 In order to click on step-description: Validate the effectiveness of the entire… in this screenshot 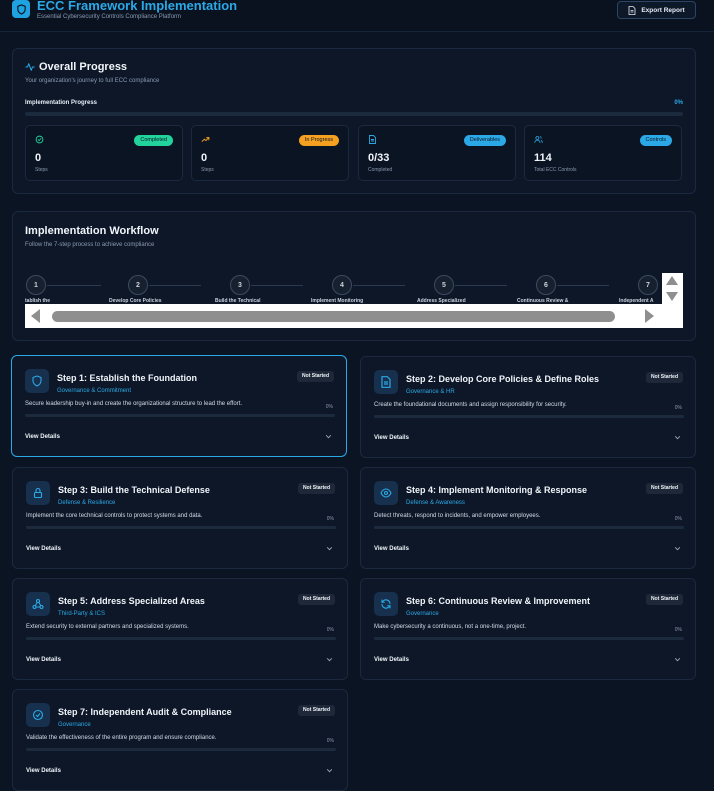, I will do `click(121, 738)`.